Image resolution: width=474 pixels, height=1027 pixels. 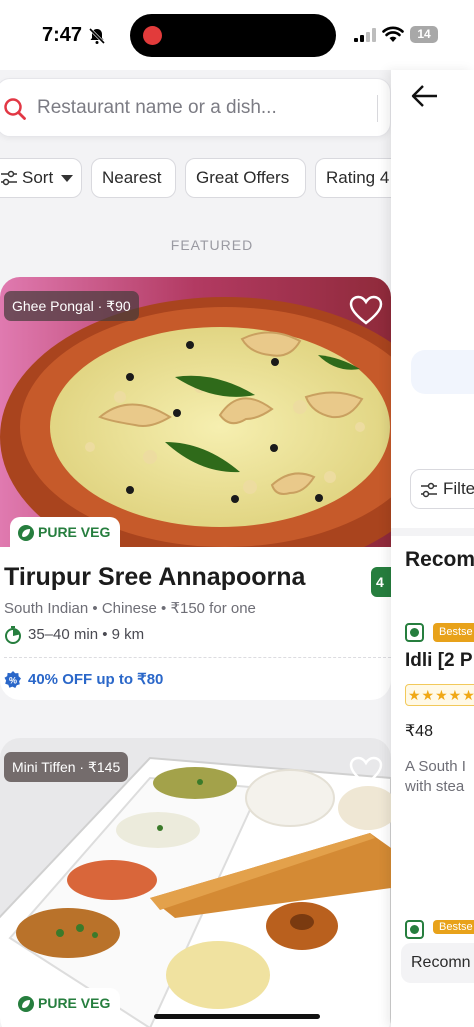 What do you see at coordinates (97, 36) in the screenshot?
I see `bell-muted-icon` at bounding box center [97, 36].